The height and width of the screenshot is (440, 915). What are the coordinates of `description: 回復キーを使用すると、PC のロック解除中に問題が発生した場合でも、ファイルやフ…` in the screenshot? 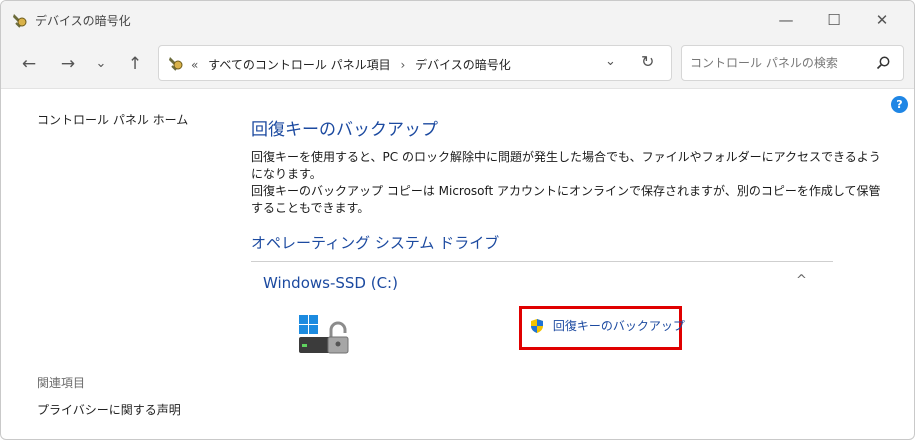 It's located at (571, 183).